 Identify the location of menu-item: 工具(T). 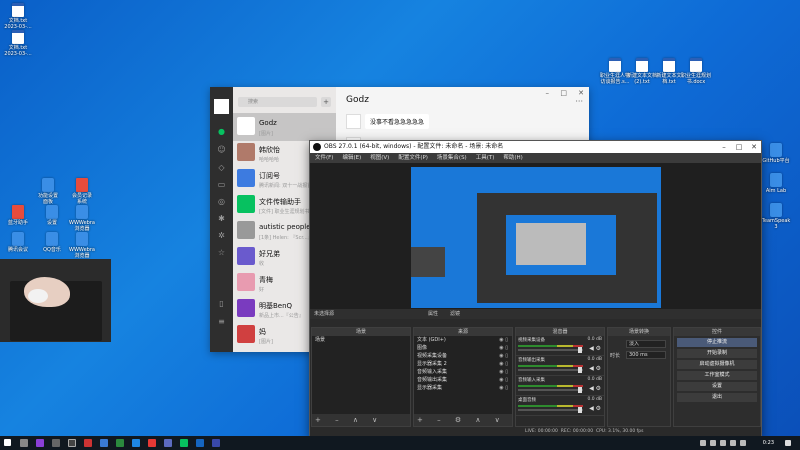
(485, 158).